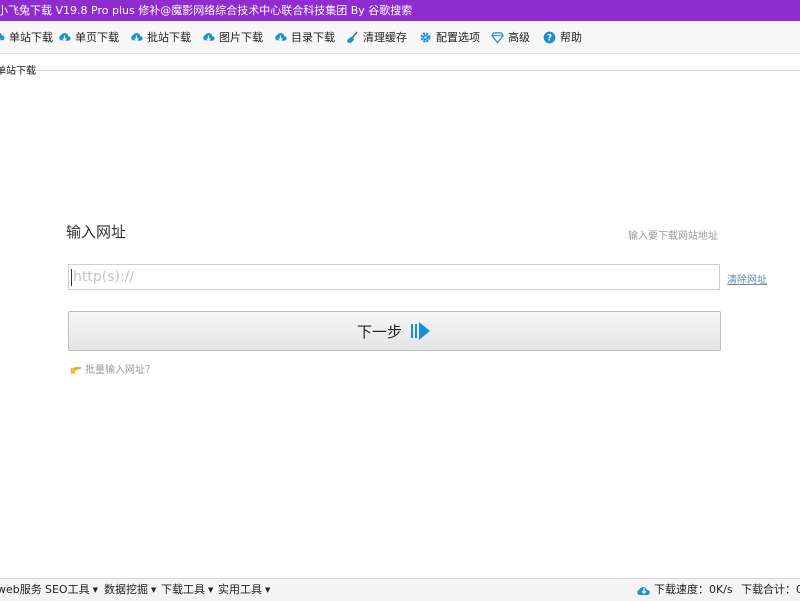  What do you see at coordinates (425, 37) in the screenshot?
I see `gear-icon` at bounding box center [425, 37].